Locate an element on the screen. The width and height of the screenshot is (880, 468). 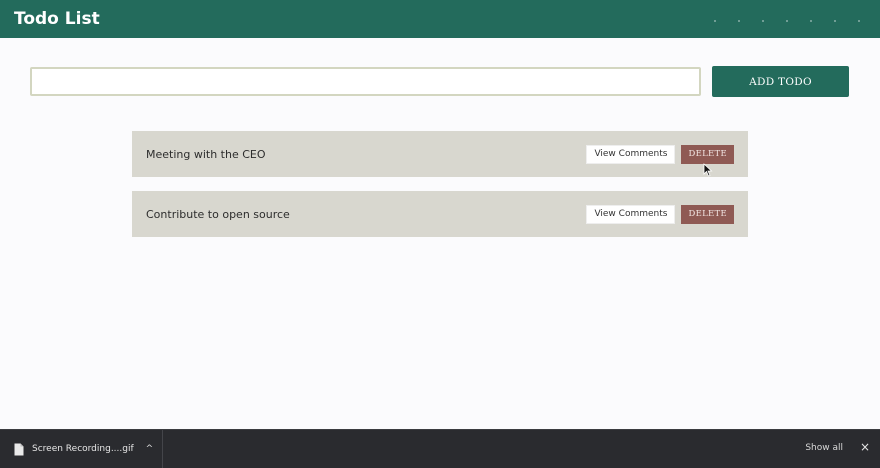
download-bar: Screen Recording....gif ^ Show all × is located at coordinates (440, 448).